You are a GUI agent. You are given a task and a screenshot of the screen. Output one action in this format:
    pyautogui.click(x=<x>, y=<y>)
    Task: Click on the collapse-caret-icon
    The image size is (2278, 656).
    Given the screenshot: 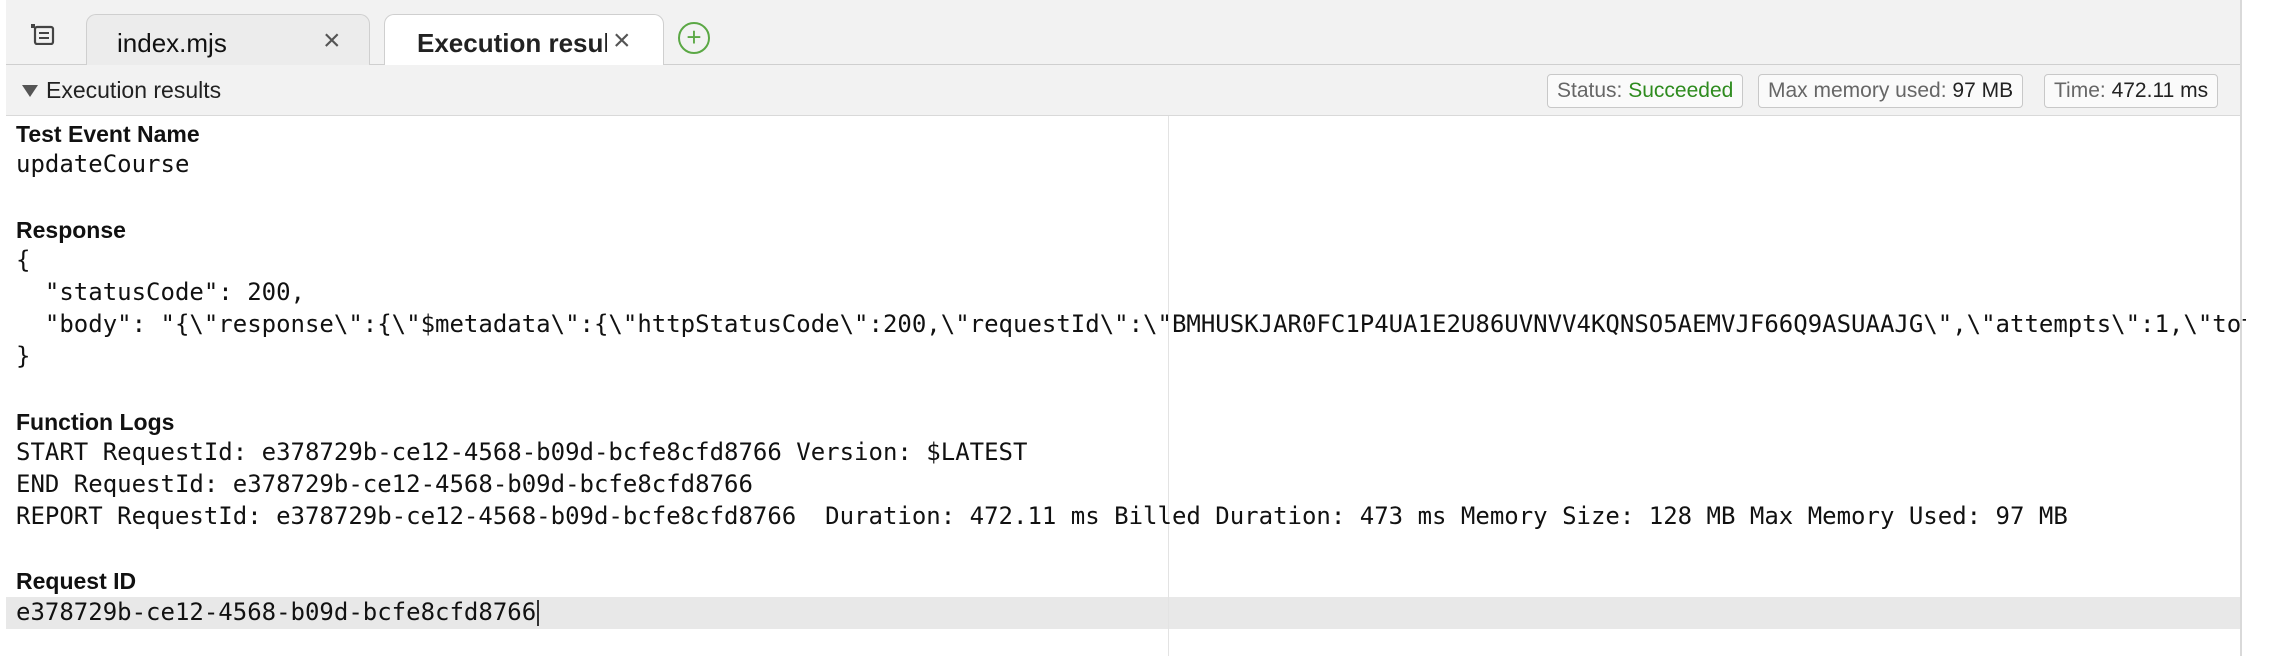 What is the action you would take?
    pyautogui.click(x=30, y=91)
    